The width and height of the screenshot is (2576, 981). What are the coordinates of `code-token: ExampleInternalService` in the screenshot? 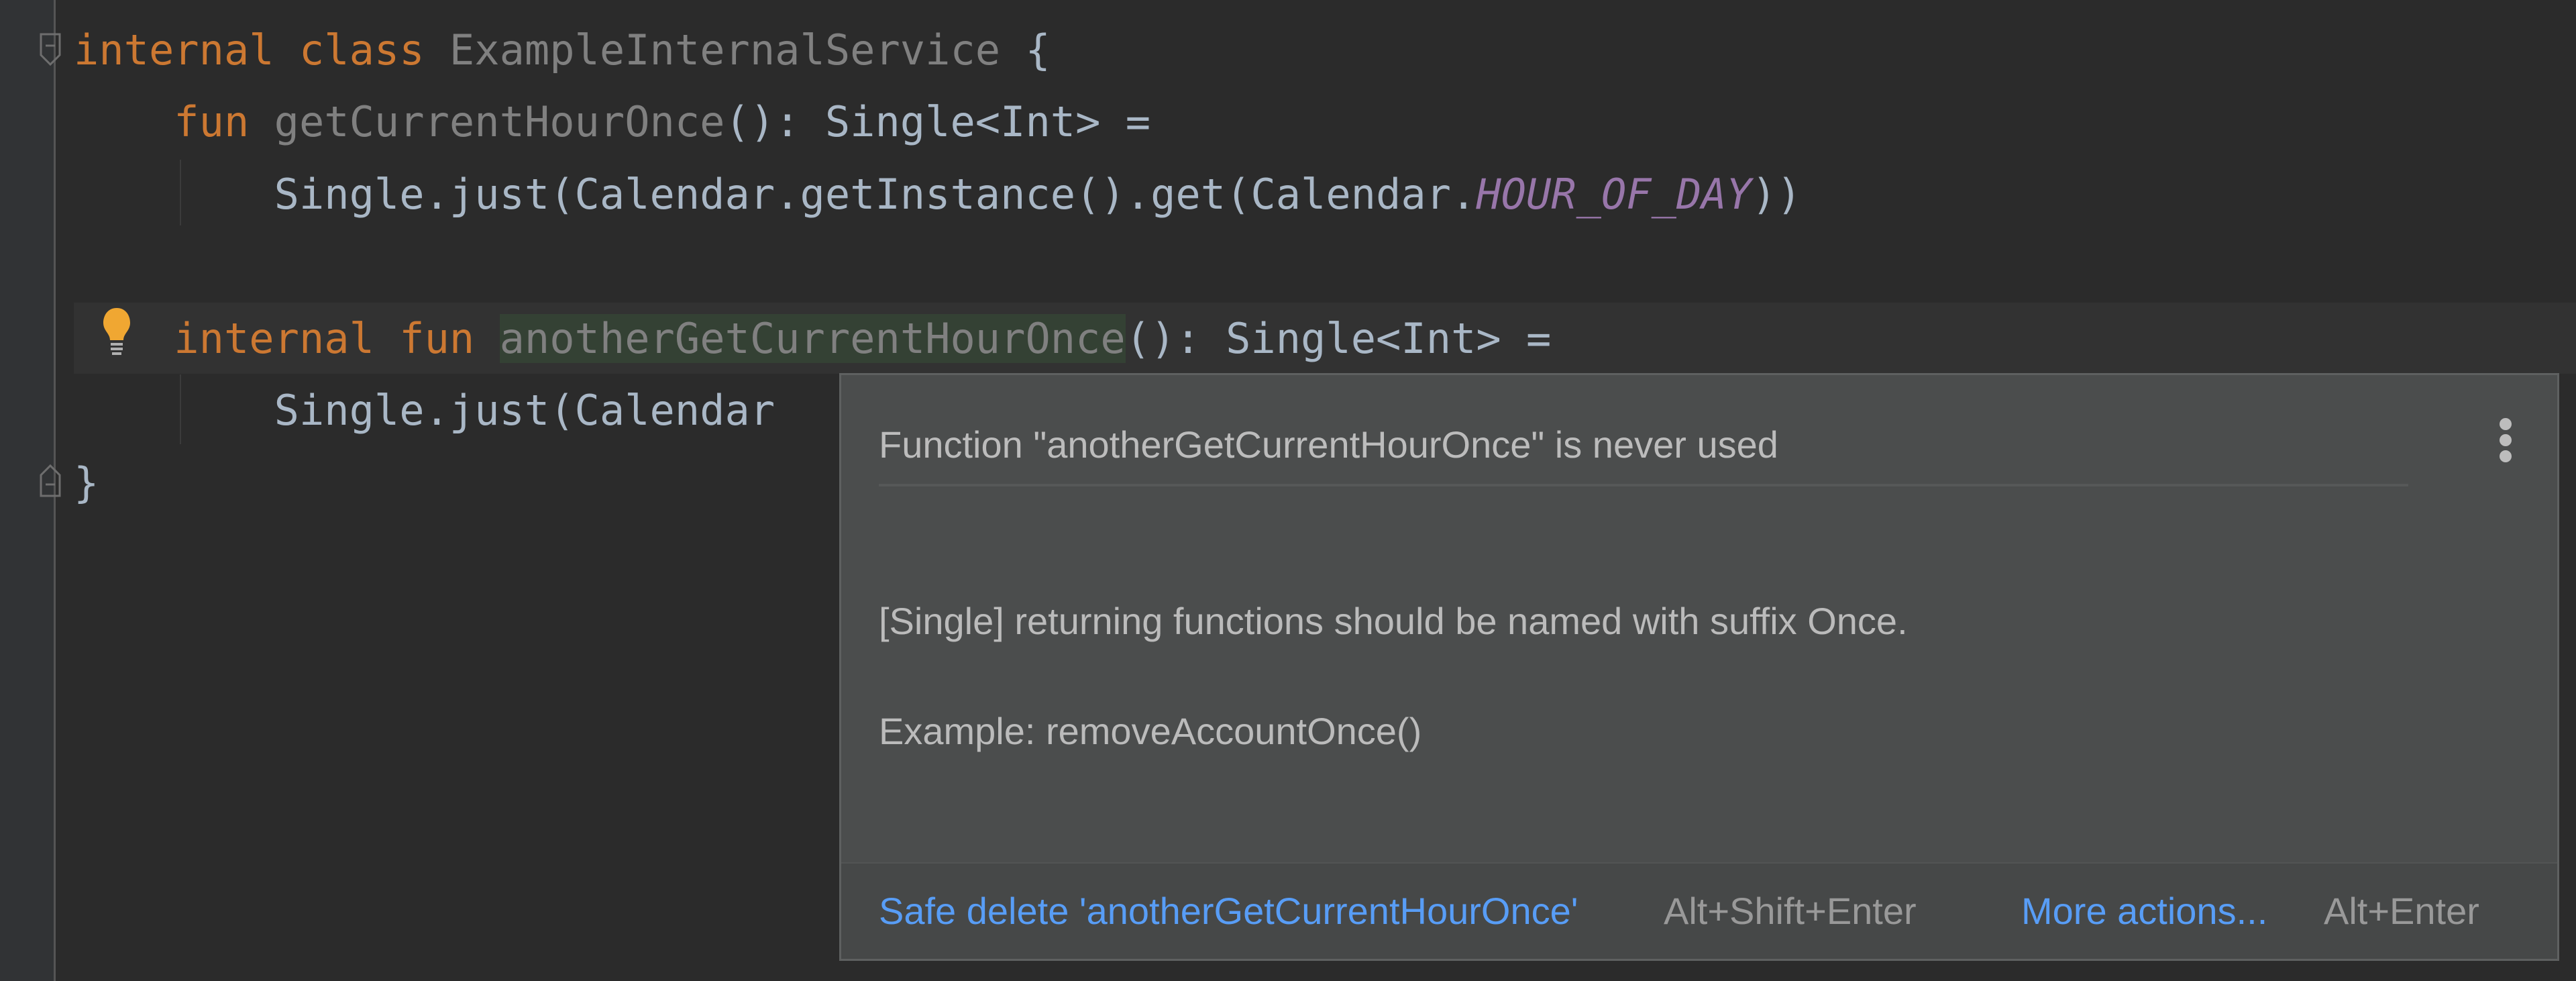 It's located at (725, 49).